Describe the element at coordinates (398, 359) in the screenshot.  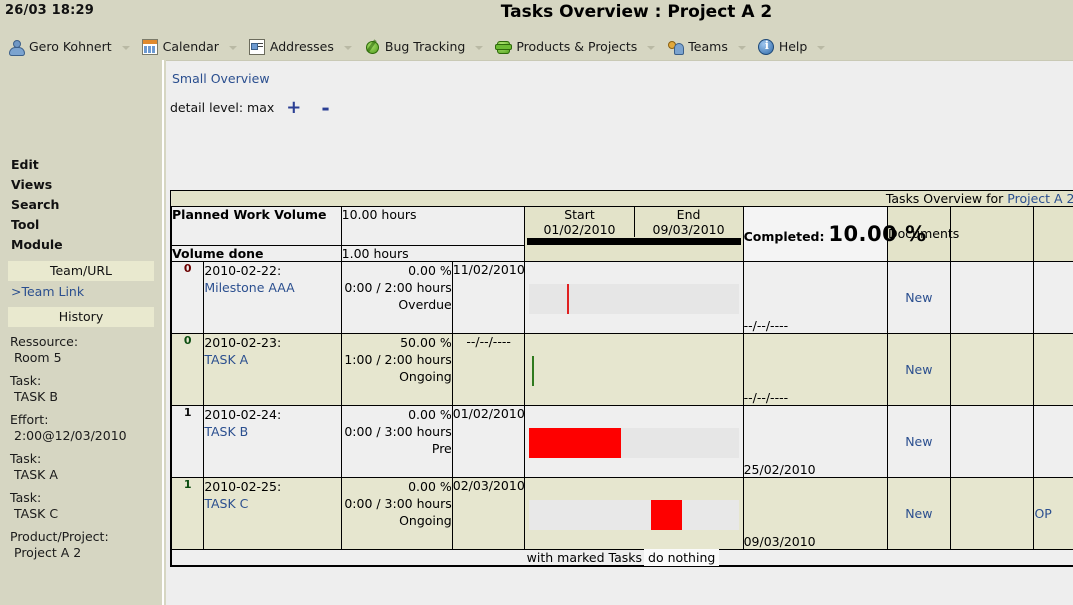
I see `row-hours: 1:00 / 2:00 hours` at that location.